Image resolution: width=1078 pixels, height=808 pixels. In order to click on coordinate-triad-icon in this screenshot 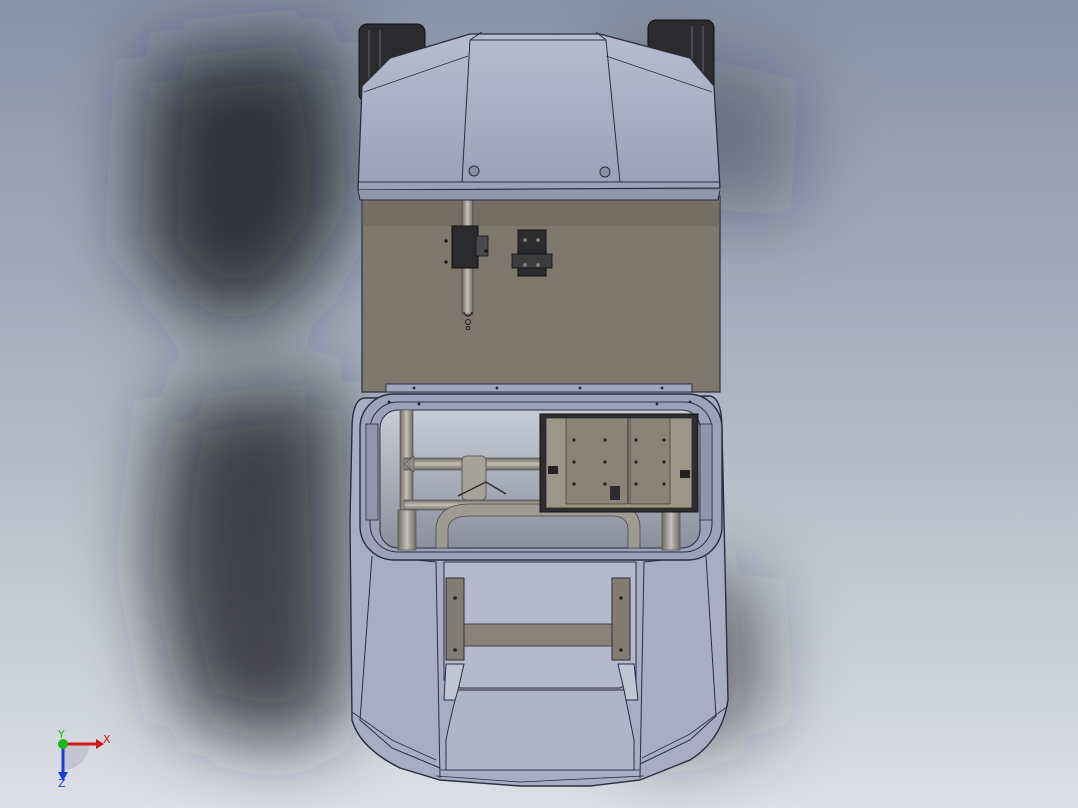, I will do `click(81, 760)`.